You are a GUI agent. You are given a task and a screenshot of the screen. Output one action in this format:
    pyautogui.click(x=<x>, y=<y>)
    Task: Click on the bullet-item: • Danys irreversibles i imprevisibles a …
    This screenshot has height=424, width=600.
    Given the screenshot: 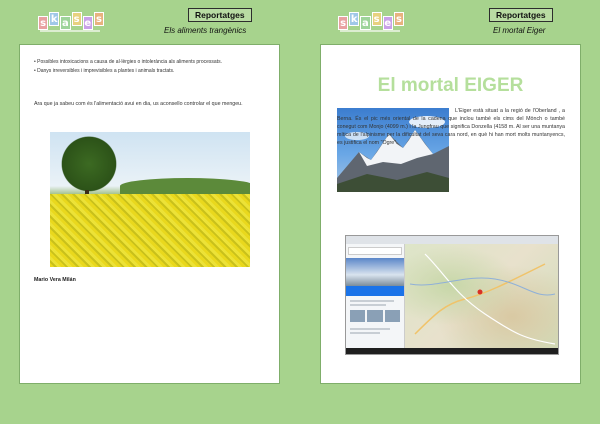 What is the action you would take?
    pyautogui.click(x=104, y=71)
    